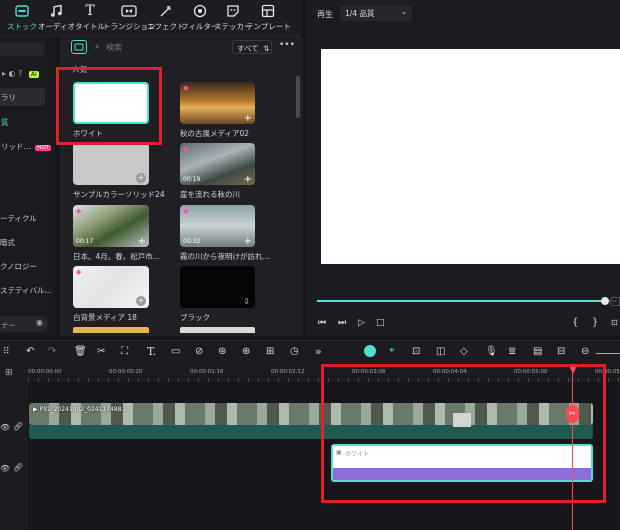  What do you see at coordinates (585, 351) in the screenshot?
I see `zoom-out-icon: ⊖` at bounding box center [585, 351].